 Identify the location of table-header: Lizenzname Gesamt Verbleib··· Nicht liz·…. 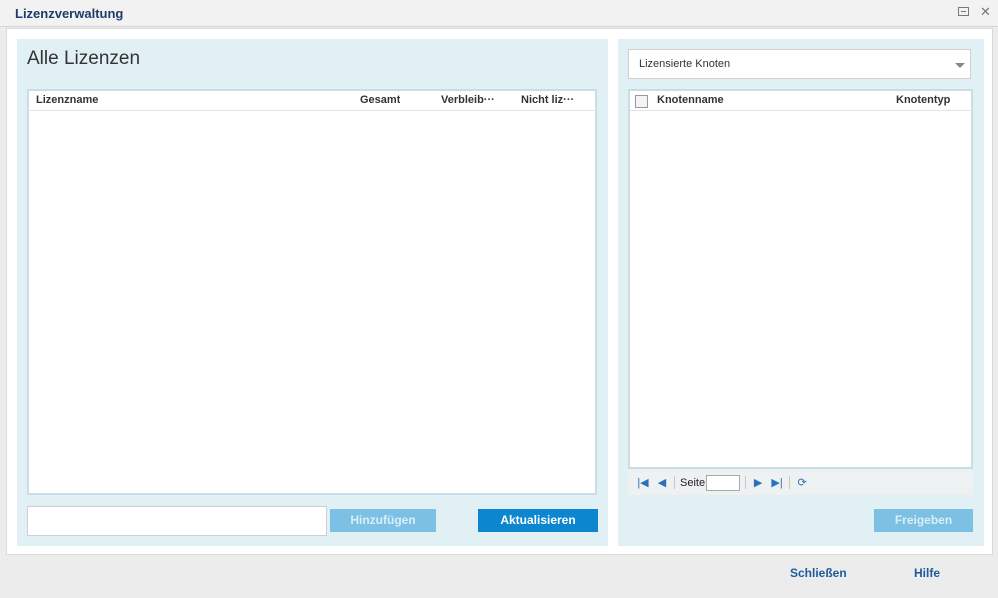
(312, 101).